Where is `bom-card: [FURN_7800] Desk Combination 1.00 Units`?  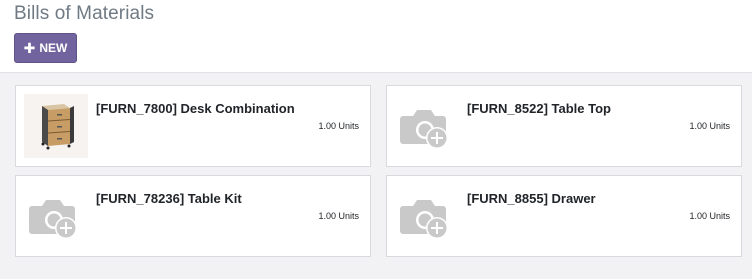 bom-card: [FURN_7800] Desk Combination 1.00 Units is located at coordinates (193, 126).